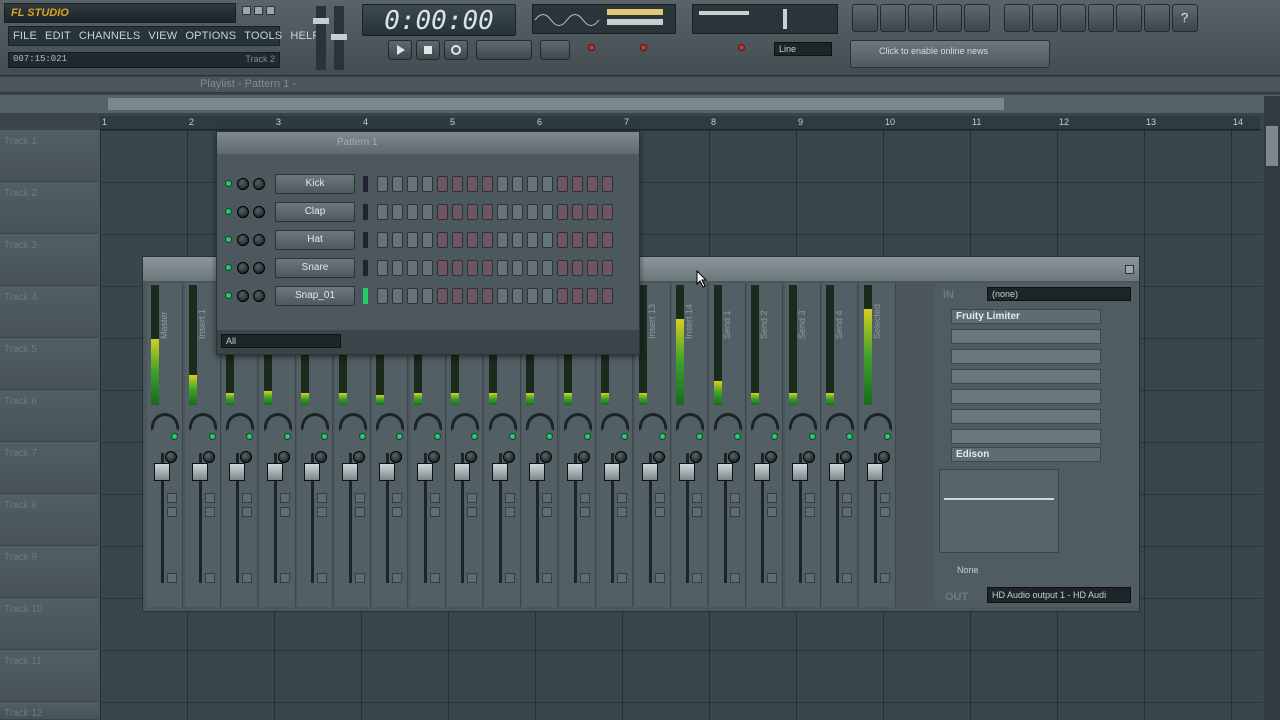 The image size is (1280, 720). What do you see at coordinates (281, 341) in the screenshot?
I see `channel-filter-select: All` at bounding box center [281, 341].